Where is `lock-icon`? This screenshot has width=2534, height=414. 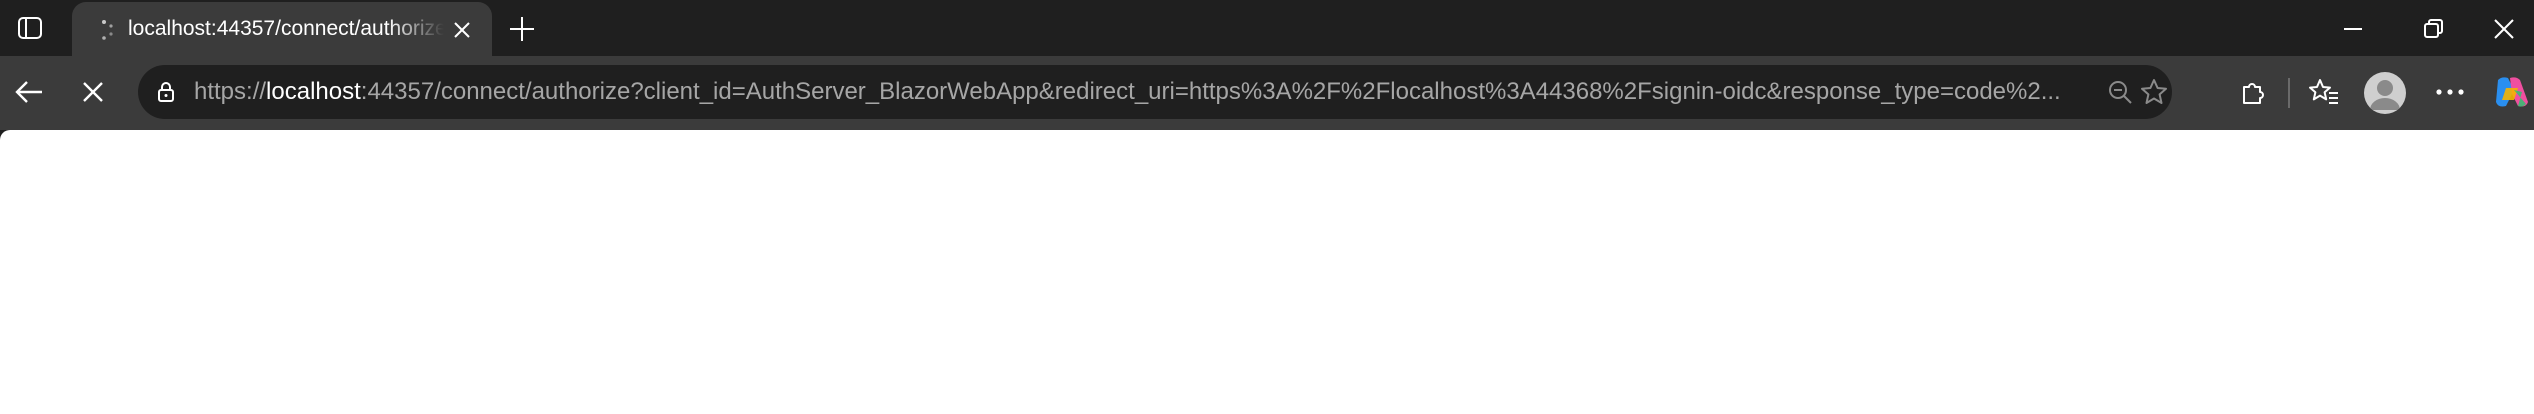
lock-icon is located at coordinates (166, 92).